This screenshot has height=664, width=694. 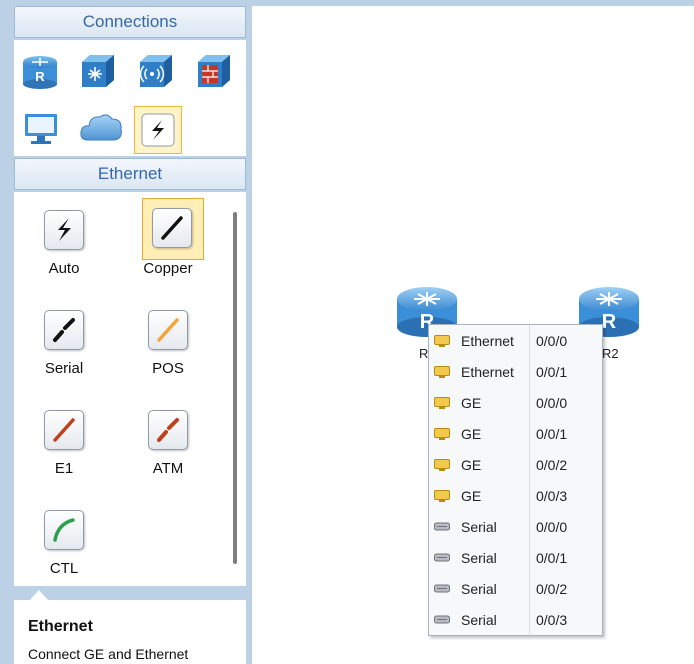 What do you see at coordinates (130, 98) in the screenshot?
I see `device-palette: R` at bounding box center [130, 98].